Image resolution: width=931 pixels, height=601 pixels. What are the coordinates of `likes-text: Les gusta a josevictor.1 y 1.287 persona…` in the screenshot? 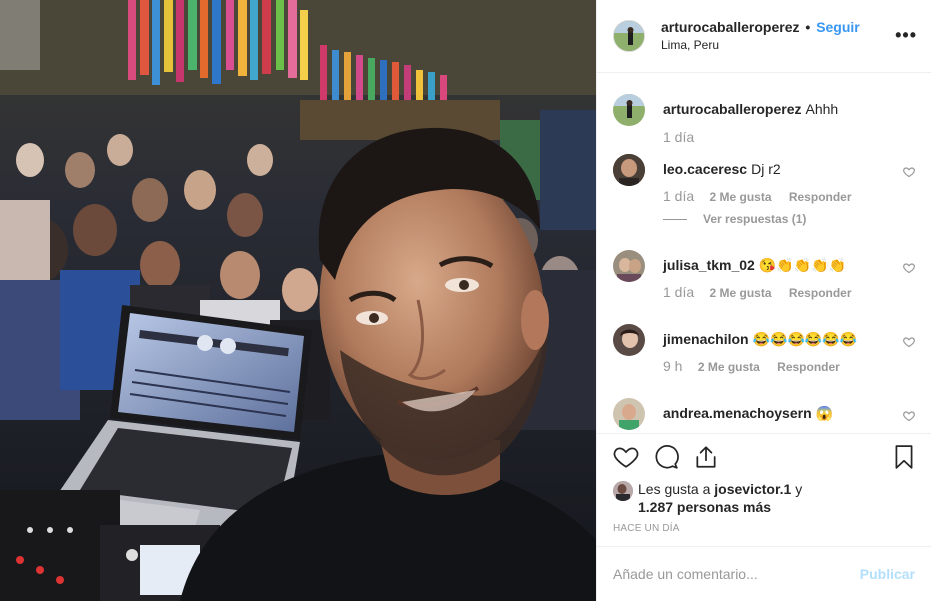 It's located at (720, 498).